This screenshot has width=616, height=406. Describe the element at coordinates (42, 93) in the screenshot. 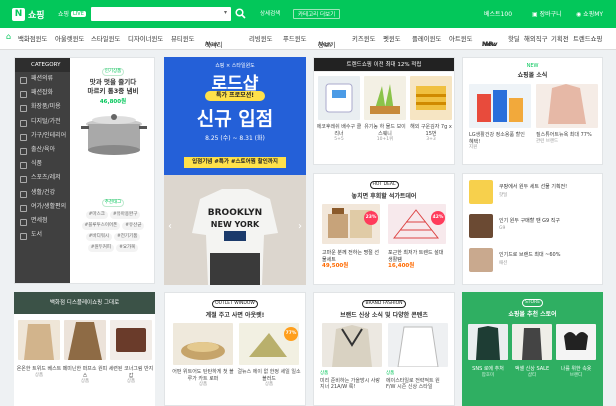

I see `category-item: 패션잡화` at that location.